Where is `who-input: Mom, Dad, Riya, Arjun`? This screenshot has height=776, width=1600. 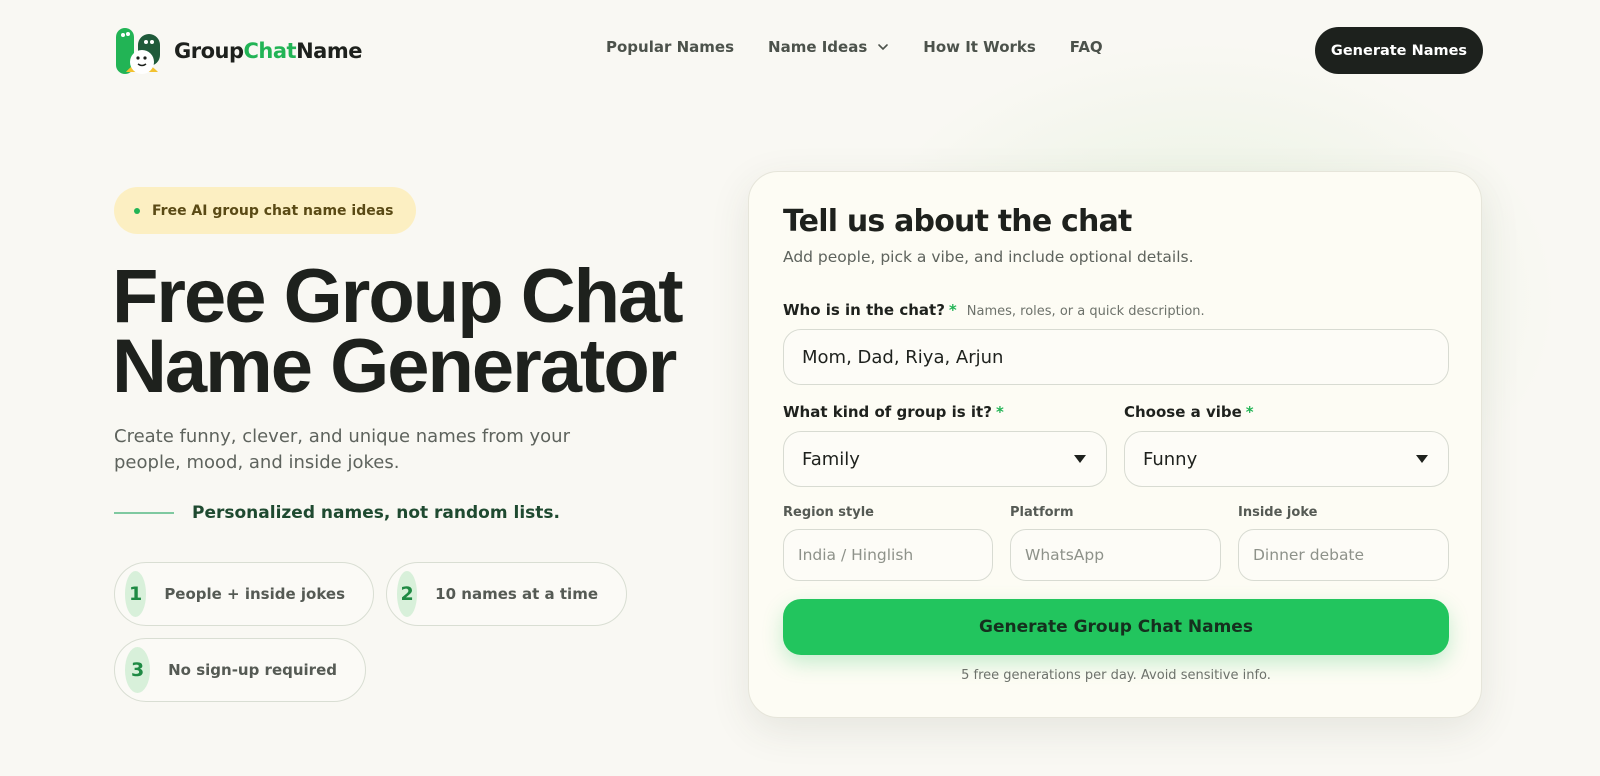 who-input: Mom, Dad, Riya, Arjun is located at coordinates (1116, 357).